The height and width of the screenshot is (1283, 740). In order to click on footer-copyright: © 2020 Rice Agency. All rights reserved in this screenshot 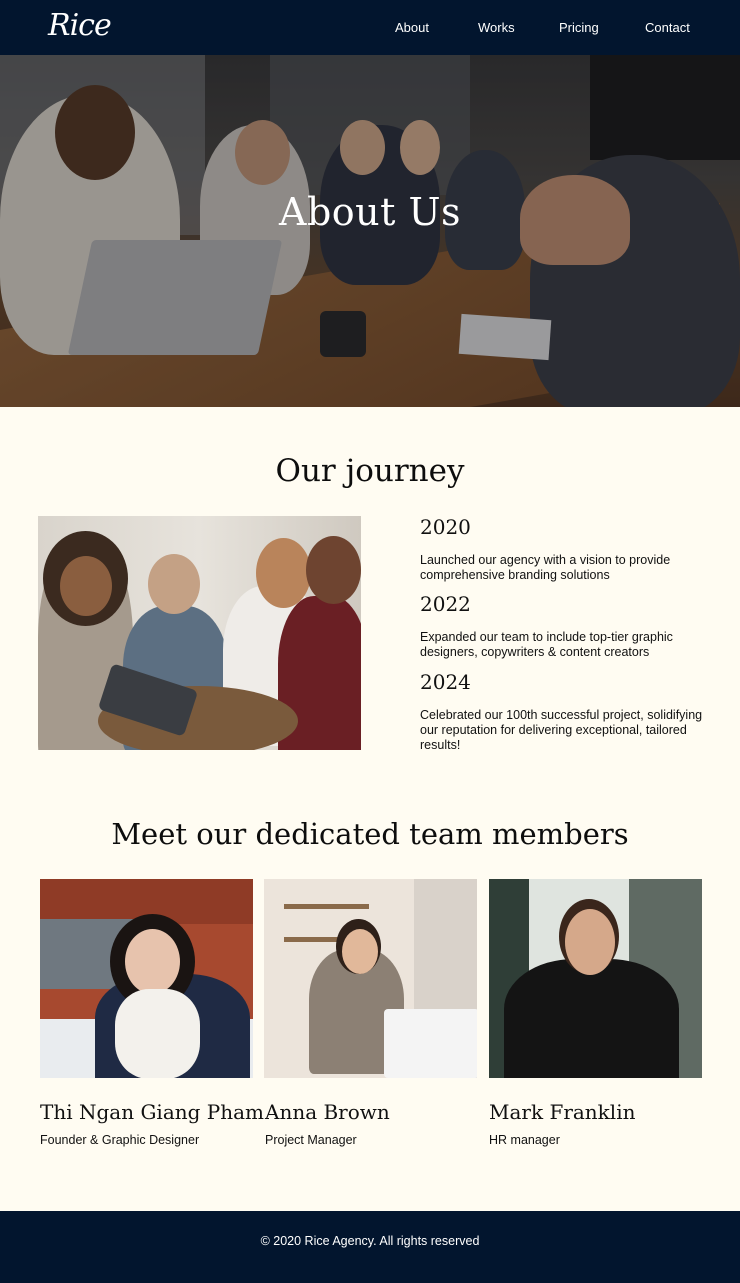, I will do `click(370, 1241)`.